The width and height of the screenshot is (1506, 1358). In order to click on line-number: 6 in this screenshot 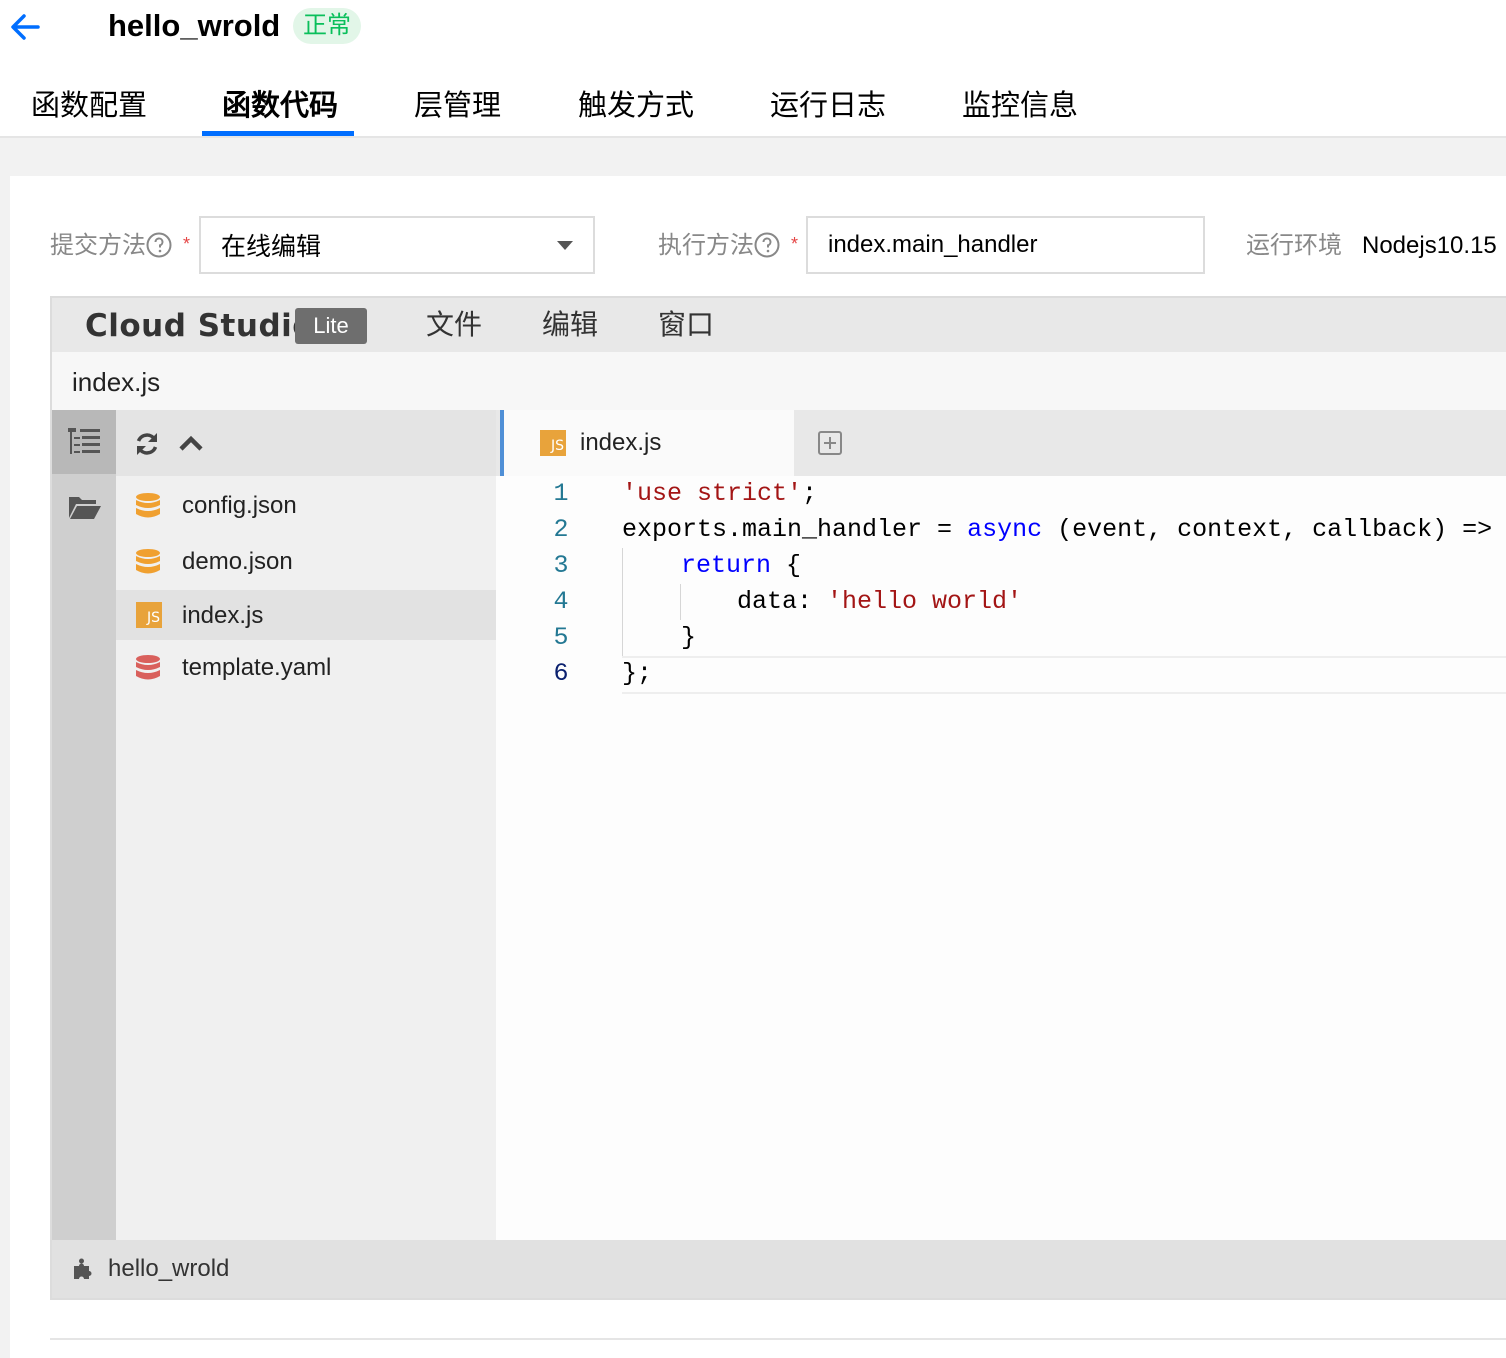, I will do `click(561, 673)`.